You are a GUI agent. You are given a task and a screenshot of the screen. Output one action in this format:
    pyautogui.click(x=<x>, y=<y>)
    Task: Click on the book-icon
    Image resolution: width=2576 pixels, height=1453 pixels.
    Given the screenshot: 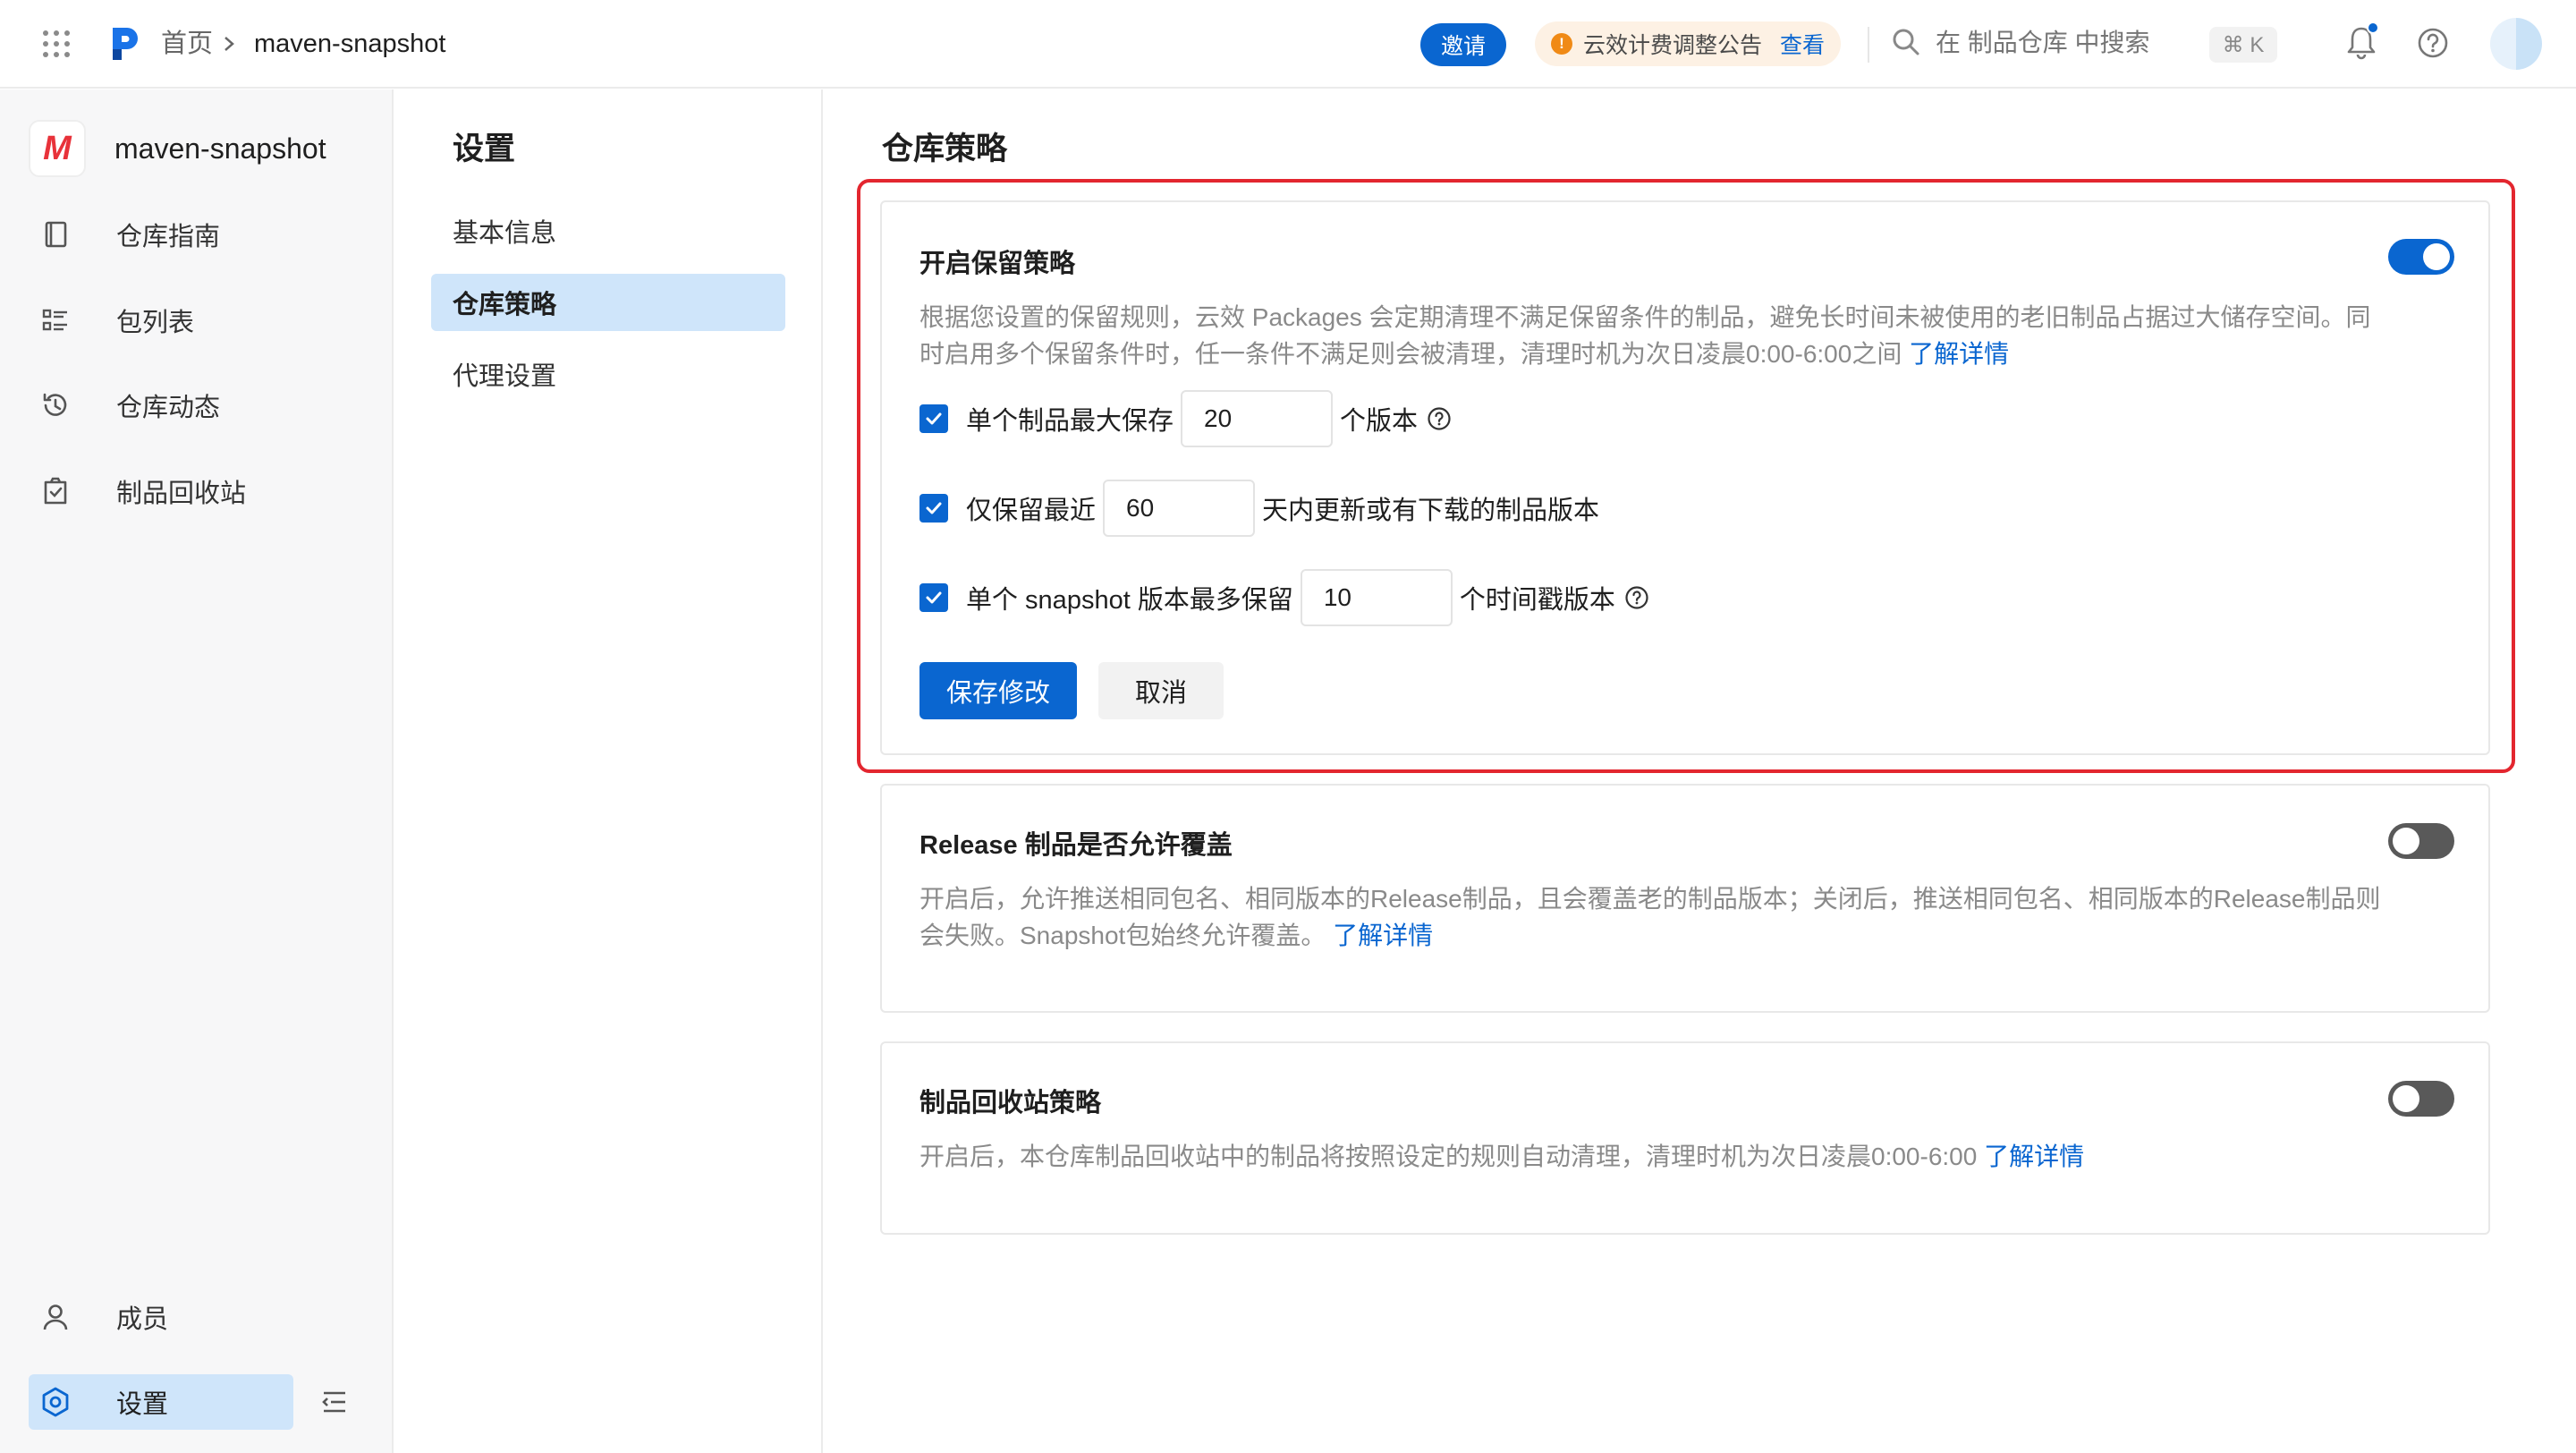 What is the action you would take?
    pyautogui.click(x=56, y=234)
    